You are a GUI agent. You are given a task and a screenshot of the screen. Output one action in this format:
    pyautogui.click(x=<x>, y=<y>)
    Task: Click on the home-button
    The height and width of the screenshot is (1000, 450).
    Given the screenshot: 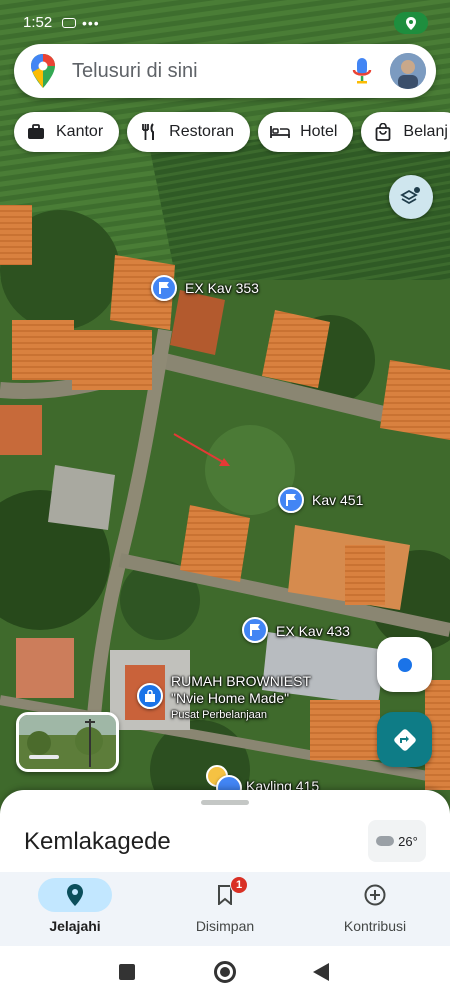 What is the action you would take?
    pyautogui.click(x=225, y=972)
    